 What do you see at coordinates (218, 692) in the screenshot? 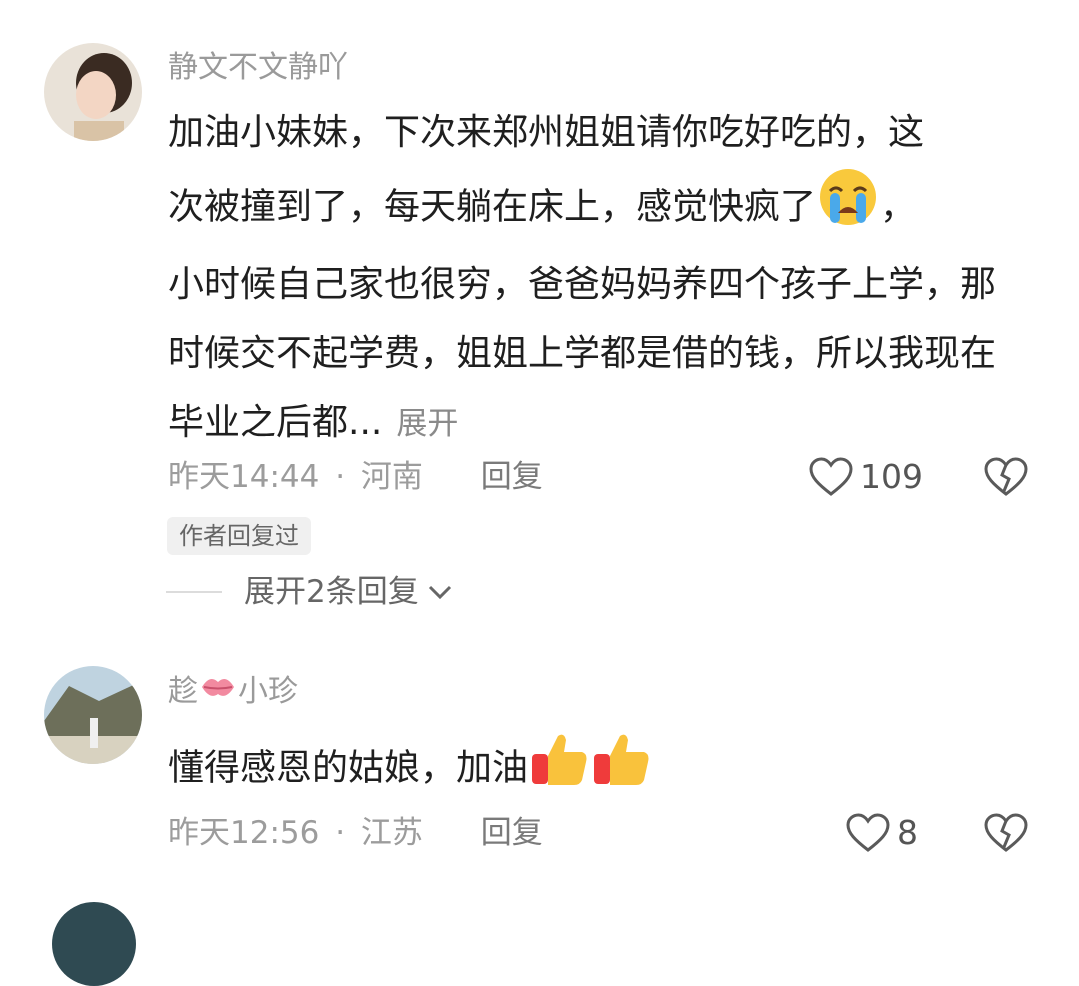
I see `kiss-lips-icon` at bounding box center [218, 692].